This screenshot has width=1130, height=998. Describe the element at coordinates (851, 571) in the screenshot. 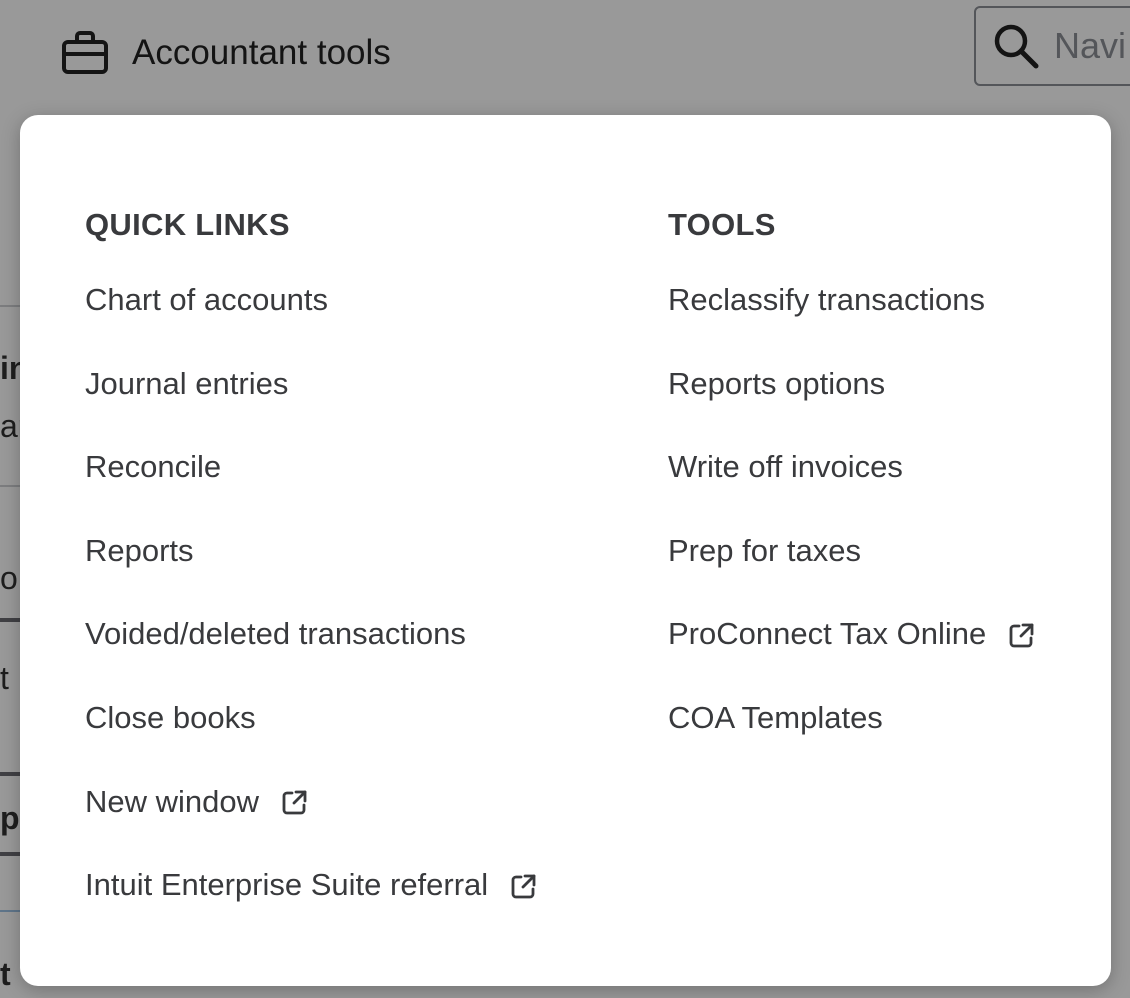

I see `menu-item-prep-for-taxes: Prep for taxes` at that location.